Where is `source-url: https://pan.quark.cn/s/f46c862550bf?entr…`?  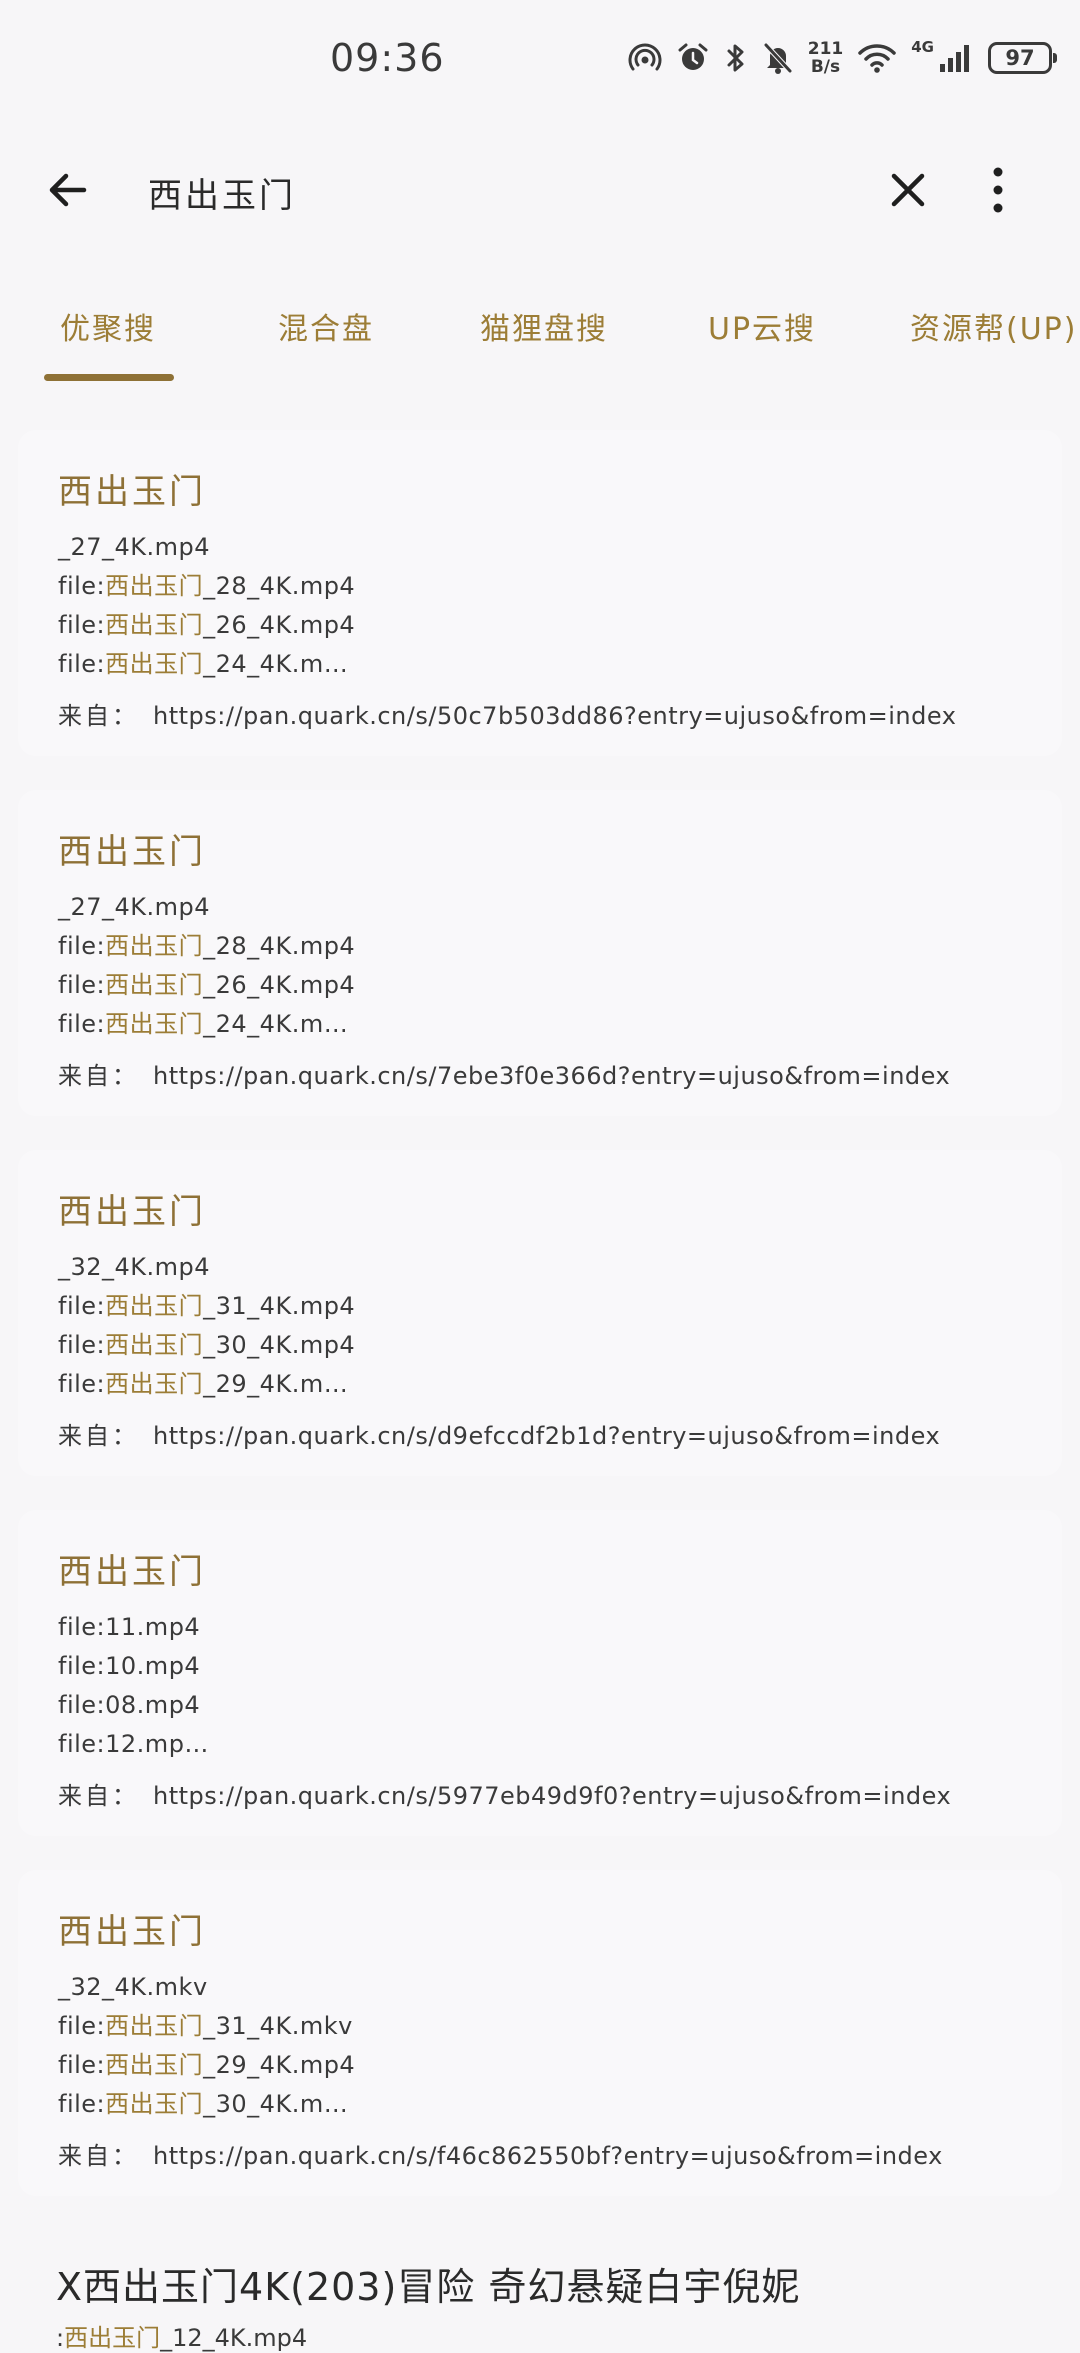
source-url: https://pan.quark.cn/s/f46c862550bf?entr… is located at coordinates (548, 2156).